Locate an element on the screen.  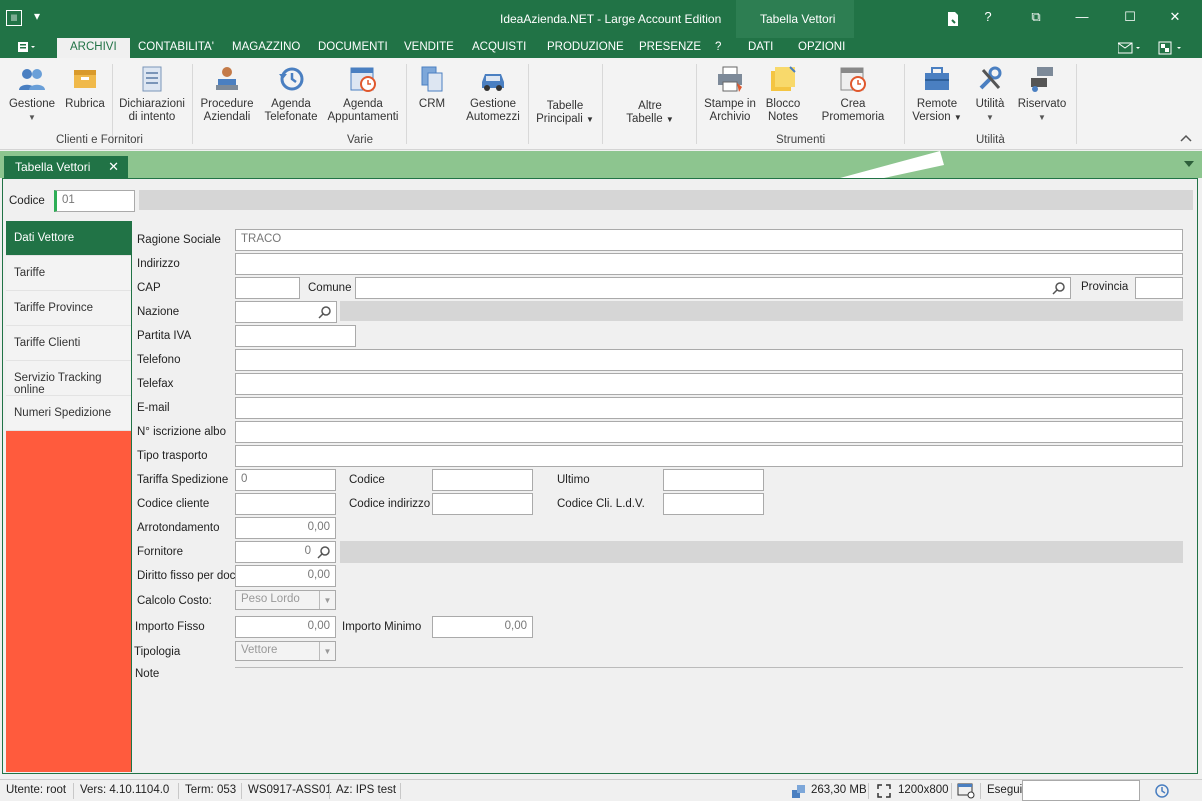
doc-tab-tabella-vettori: Tabella Vettori ✕ is located at coordinates (66, 167).